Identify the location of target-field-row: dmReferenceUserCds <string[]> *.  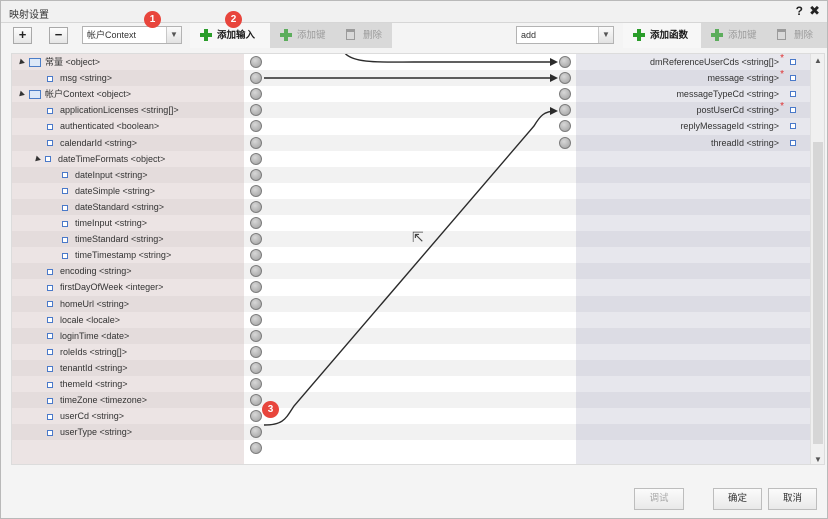
(693, 62).